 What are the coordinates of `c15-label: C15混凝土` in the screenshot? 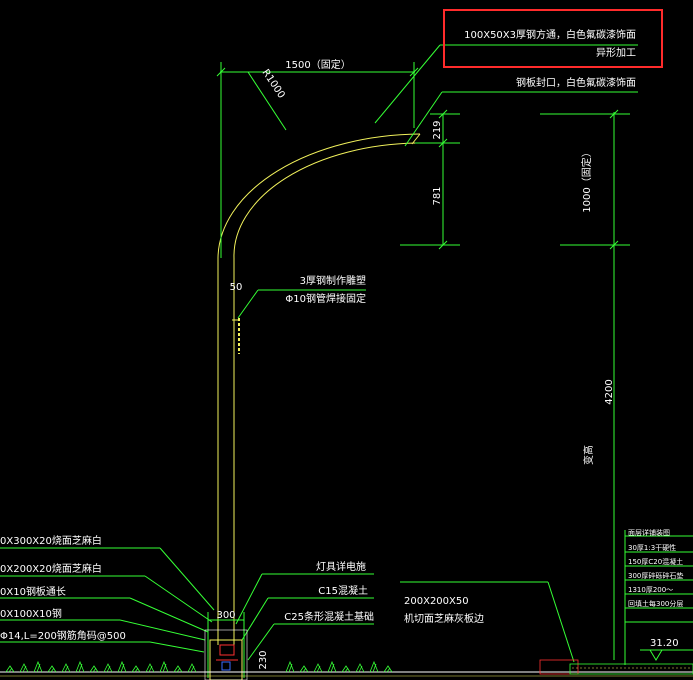 It's located at (343, 590).